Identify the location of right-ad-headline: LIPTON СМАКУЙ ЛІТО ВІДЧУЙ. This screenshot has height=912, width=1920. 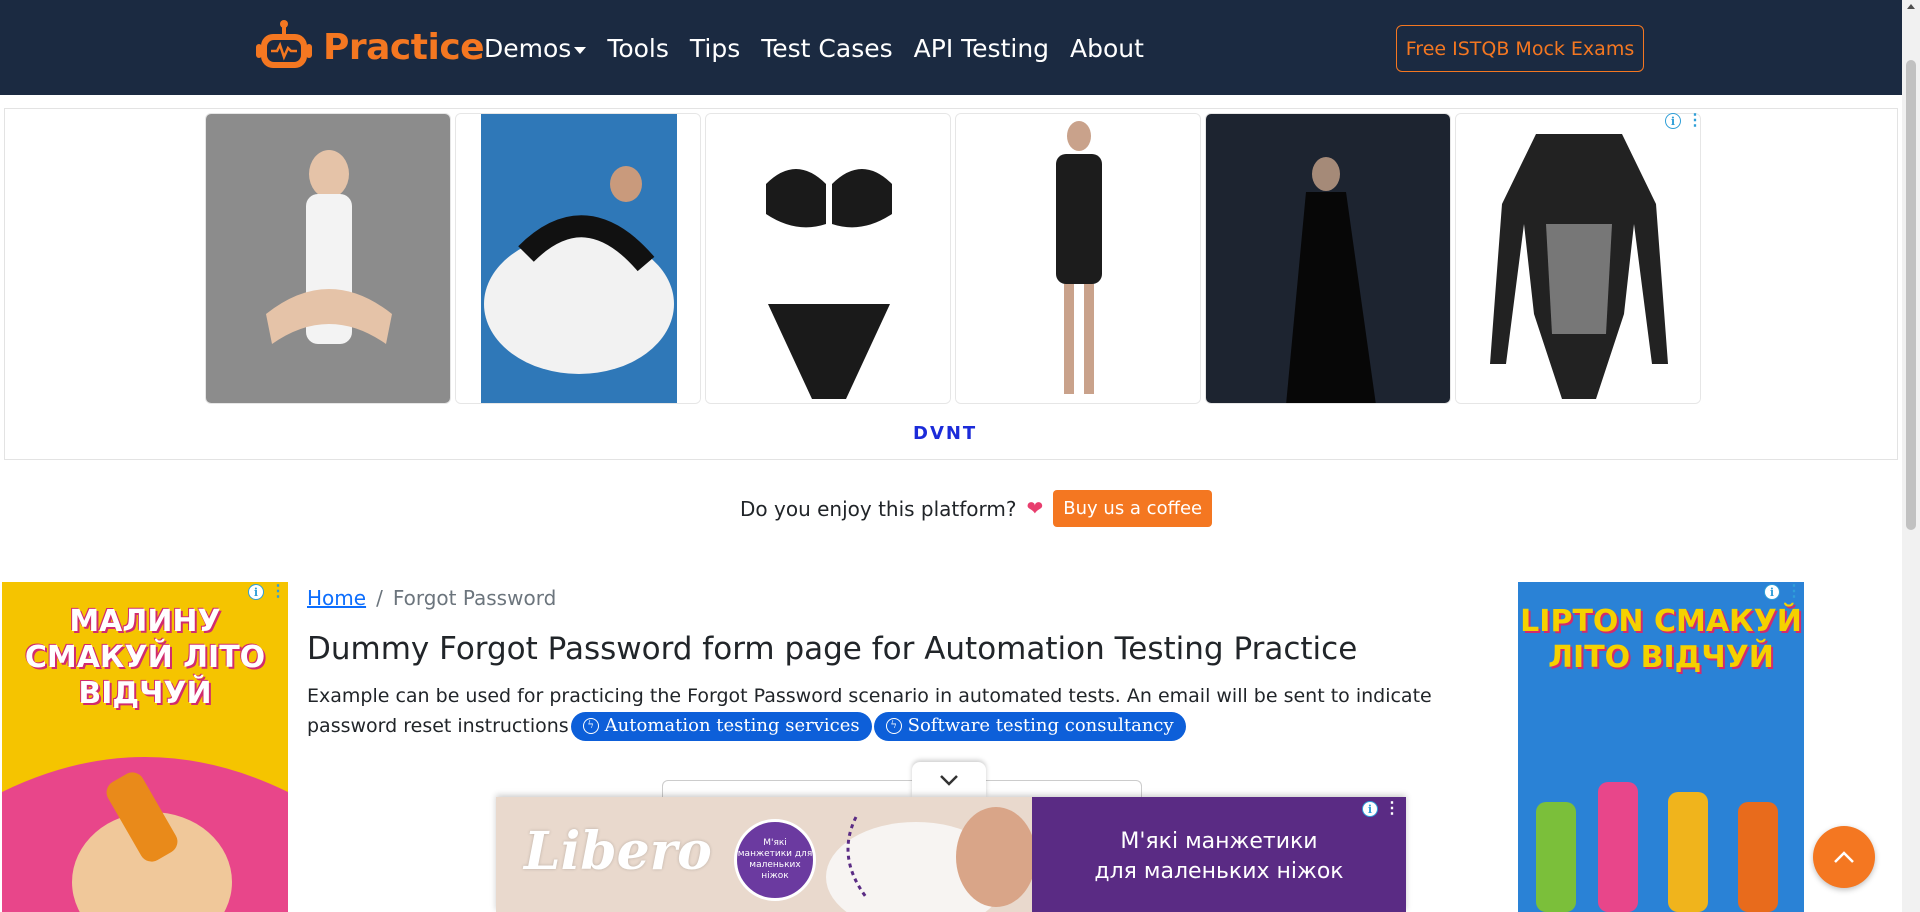
(1661, 639).